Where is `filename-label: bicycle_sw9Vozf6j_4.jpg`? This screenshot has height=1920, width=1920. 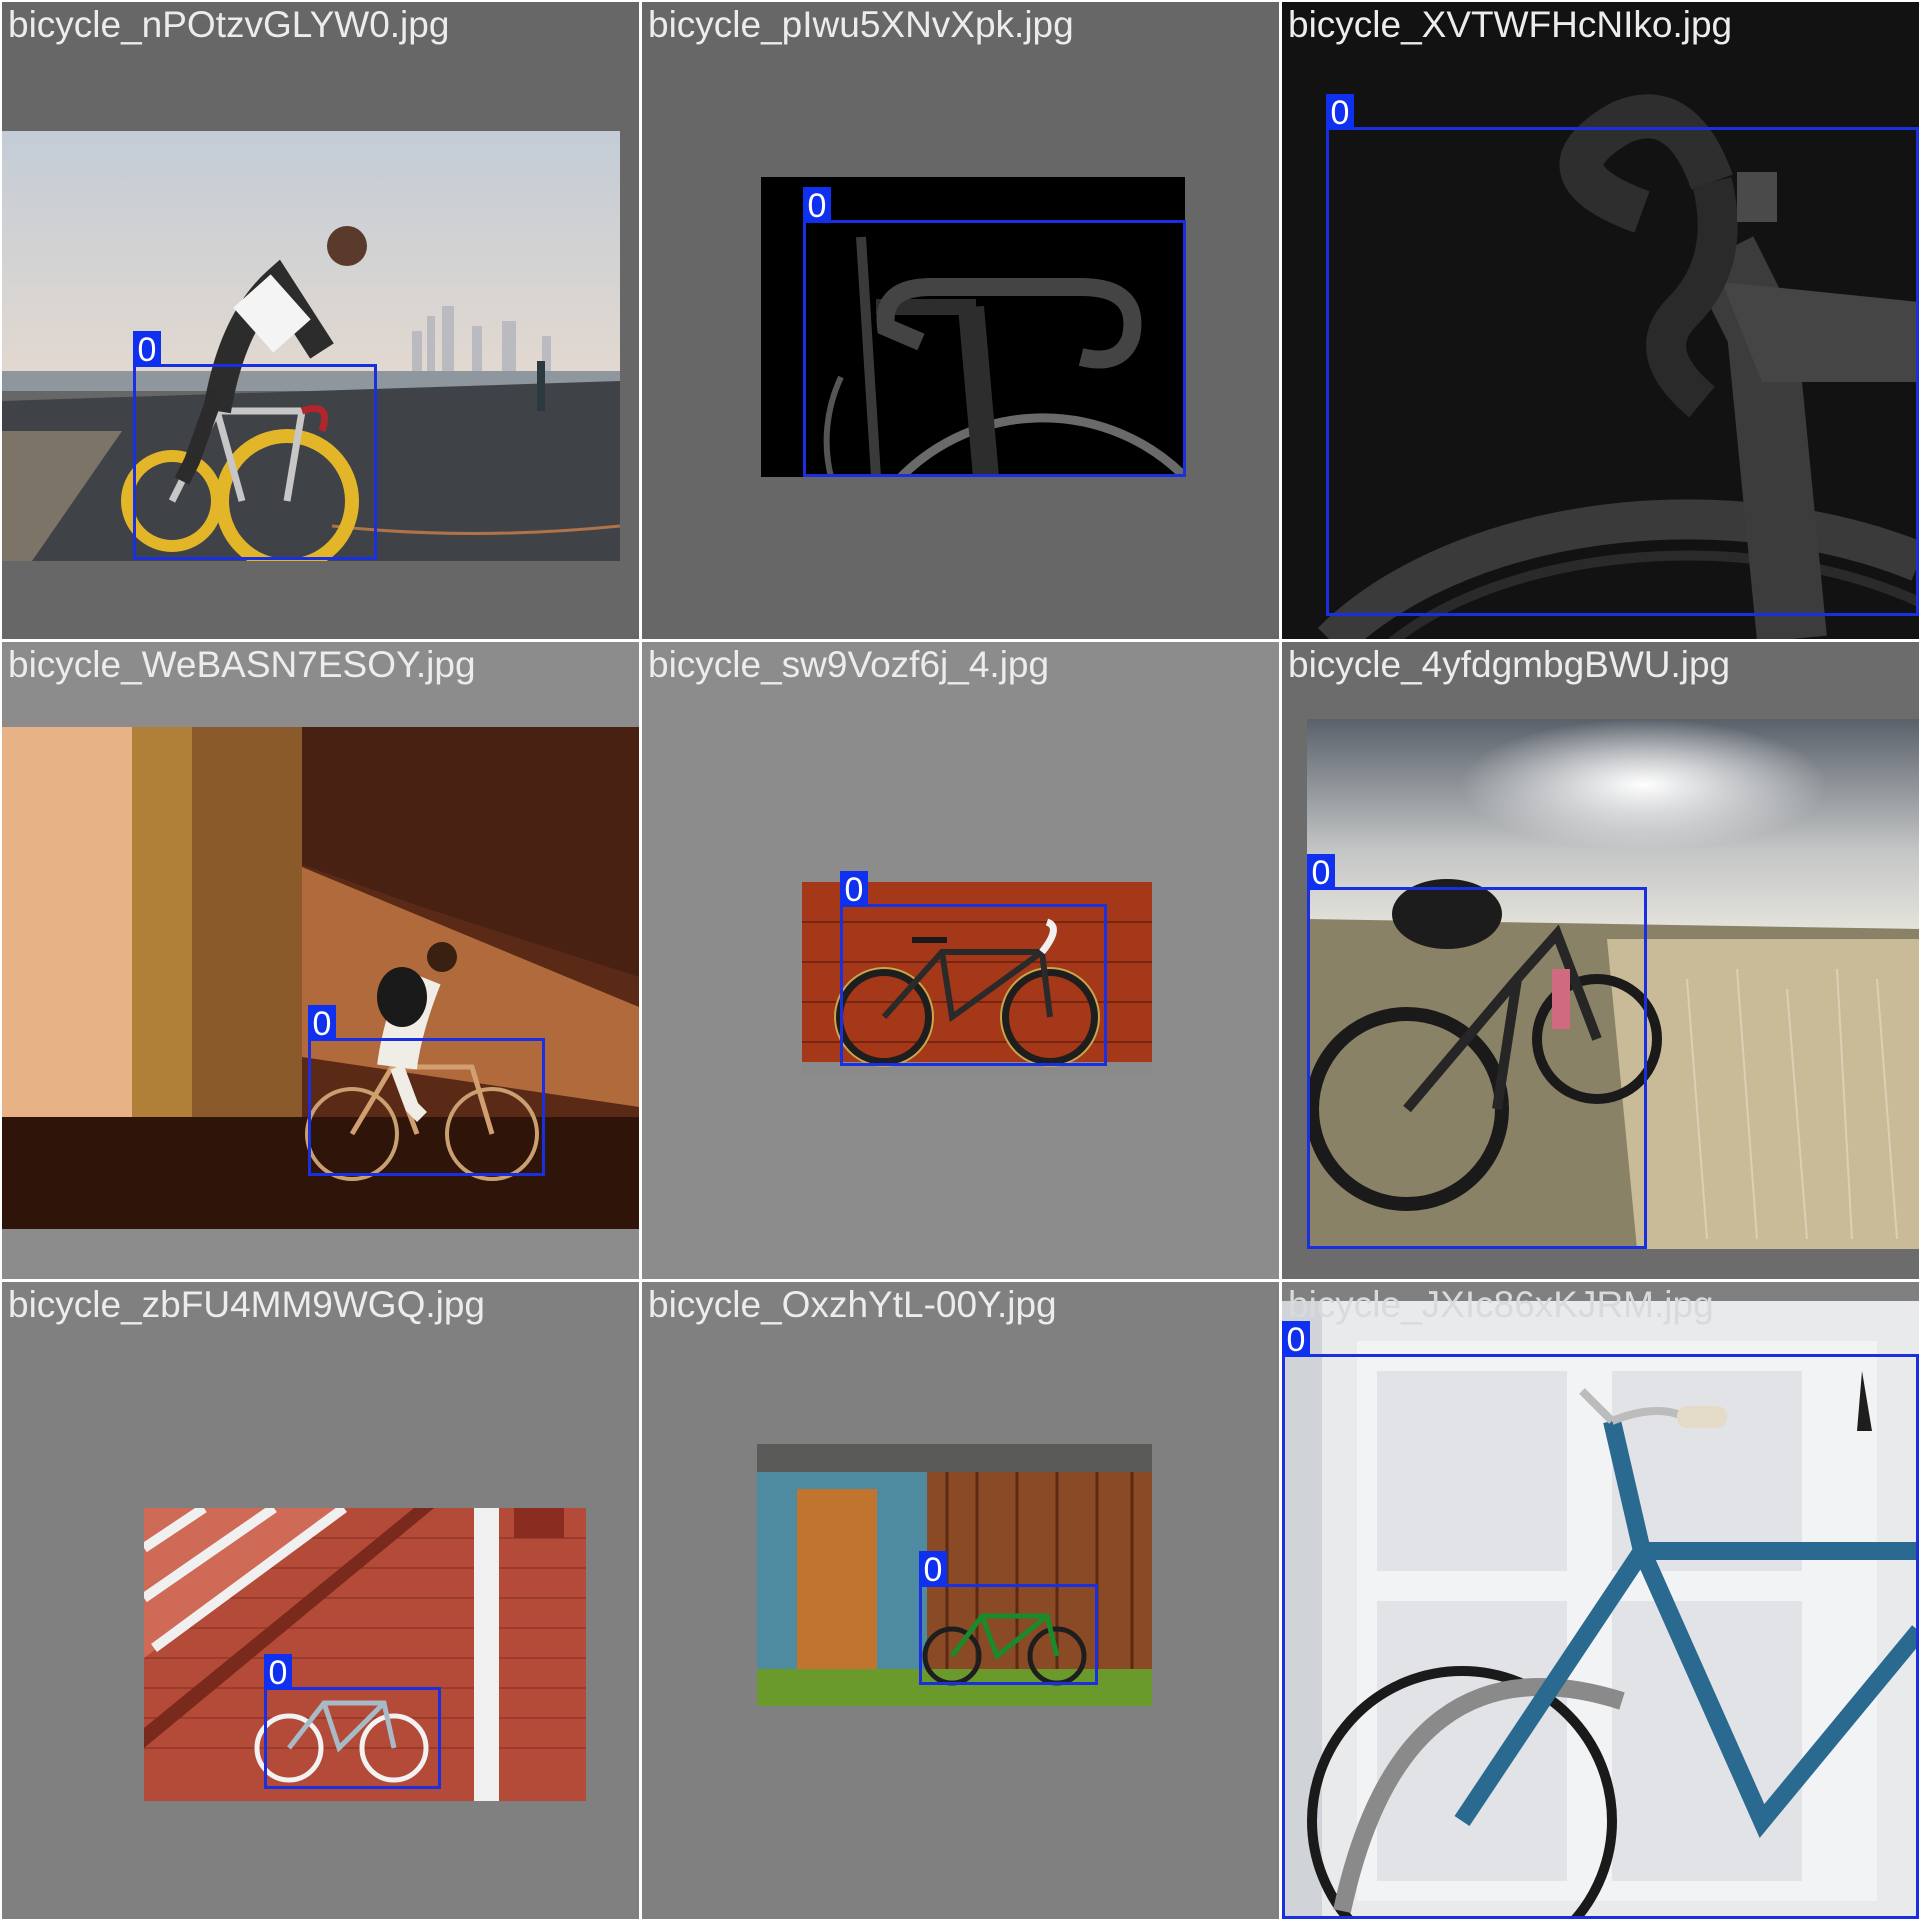
filename-label: bicycle_sw9Vozf6j_4.jpg is located at coordinates (849, 664).